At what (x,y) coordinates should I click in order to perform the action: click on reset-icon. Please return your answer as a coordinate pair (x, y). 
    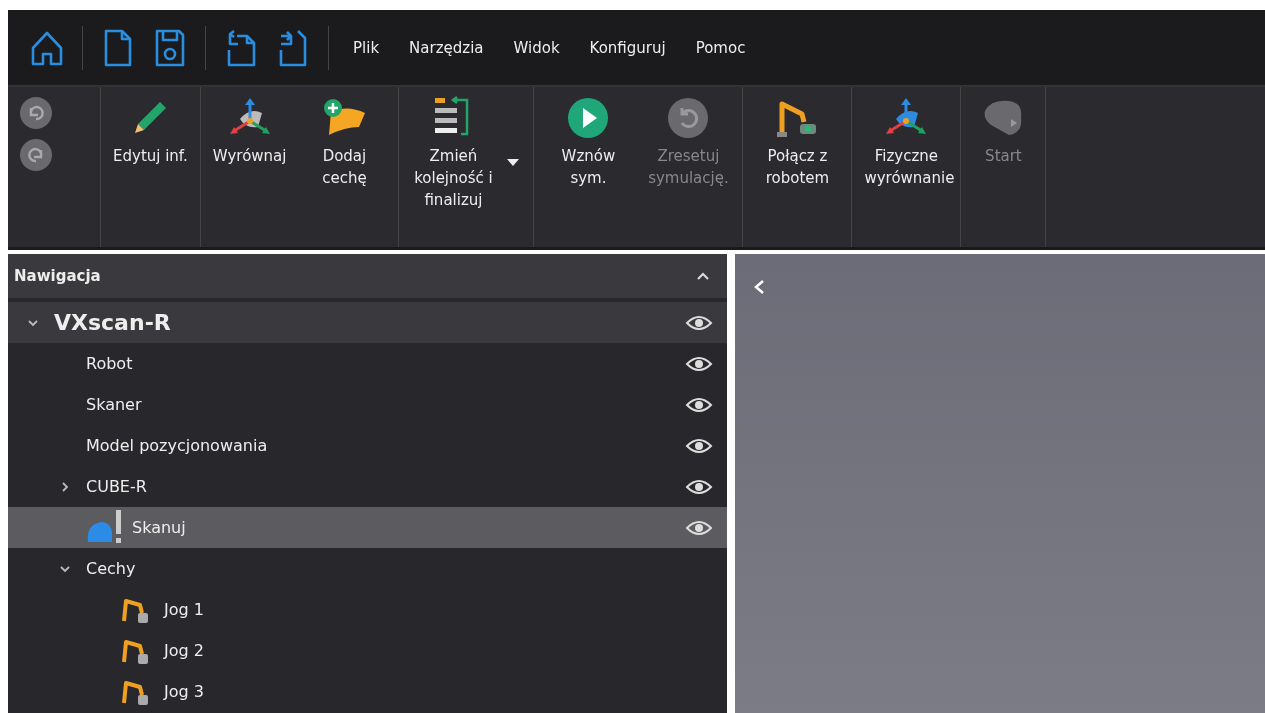
    Looking at the image, I should click on (688, 118).